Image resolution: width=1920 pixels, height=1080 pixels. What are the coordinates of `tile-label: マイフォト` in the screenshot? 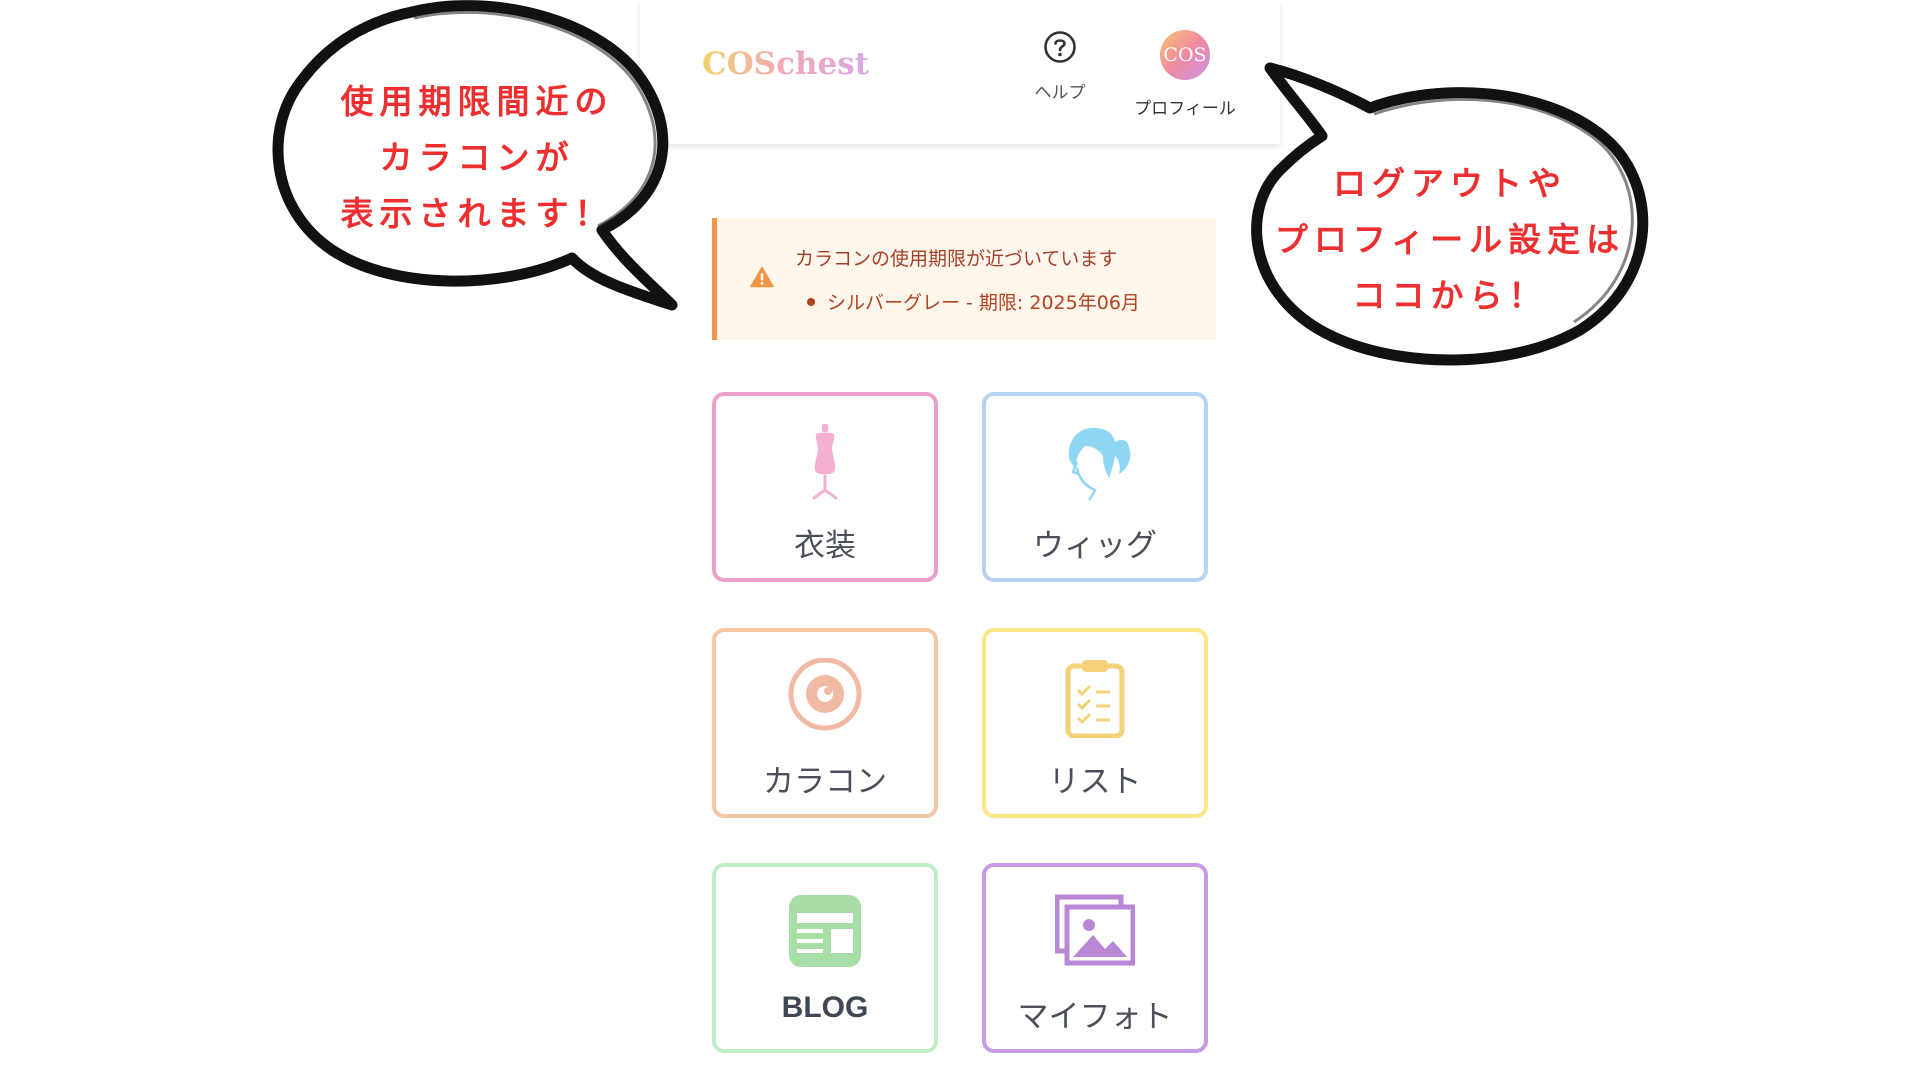 It's located at (1095, 1017).